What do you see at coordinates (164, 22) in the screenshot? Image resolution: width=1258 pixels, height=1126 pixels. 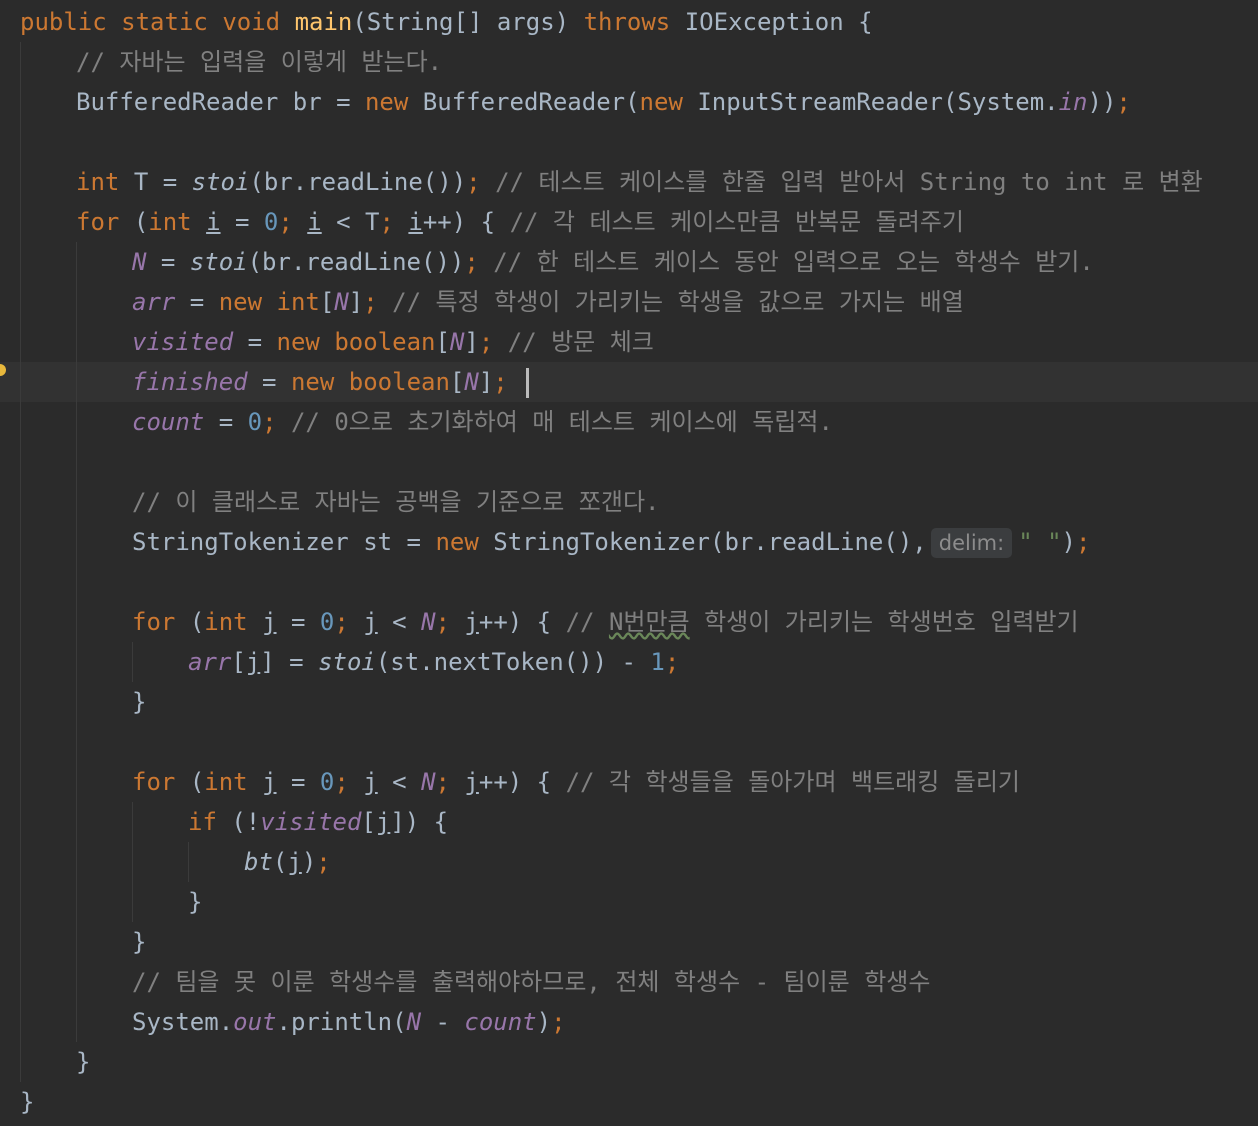 I see `keyword: static` at bounding box center [164, 22].